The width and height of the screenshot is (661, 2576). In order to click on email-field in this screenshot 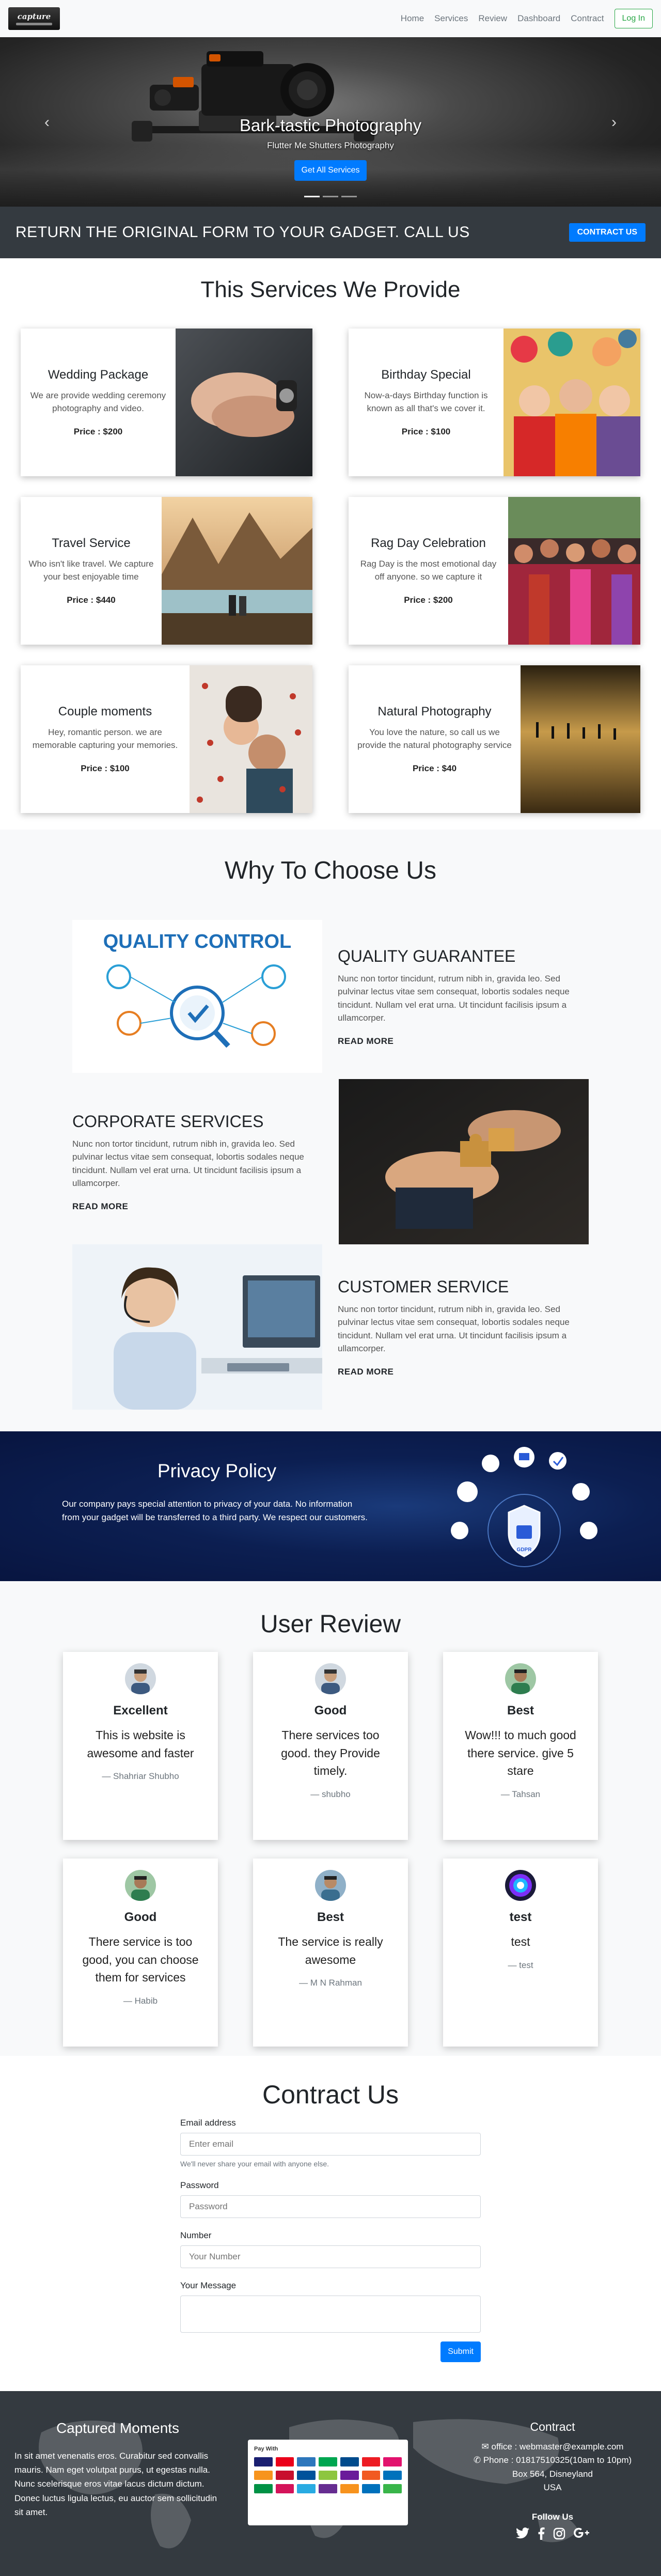, I will do `click(330, 2145)`.